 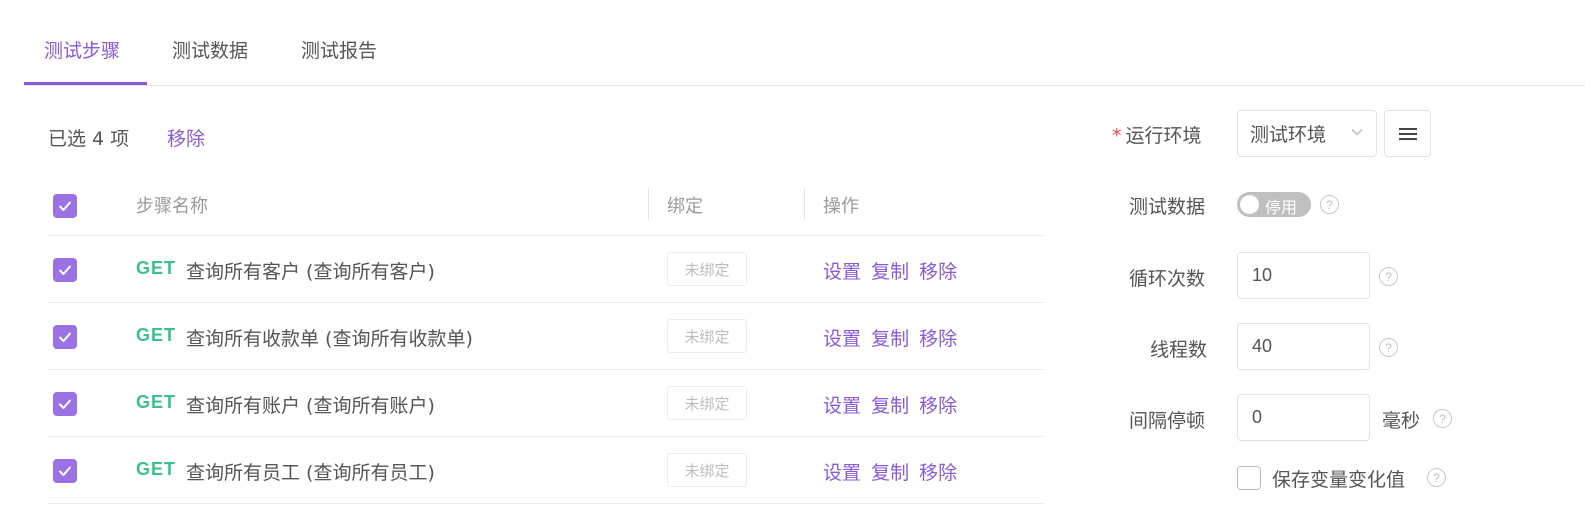 I want to click on toggle-state-label: 停用, so click(x=1281, y=207).